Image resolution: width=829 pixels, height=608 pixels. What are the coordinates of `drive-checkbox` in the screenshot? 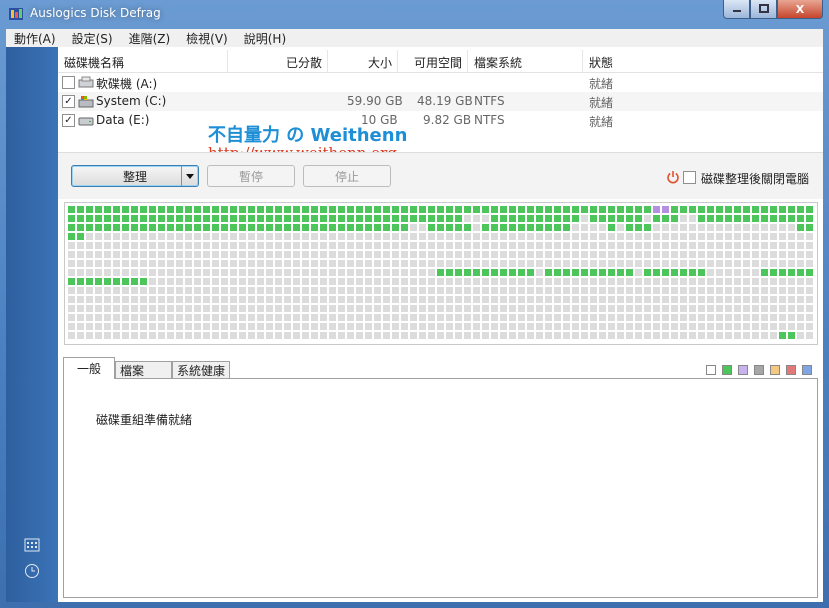 It's located at (68, 82).